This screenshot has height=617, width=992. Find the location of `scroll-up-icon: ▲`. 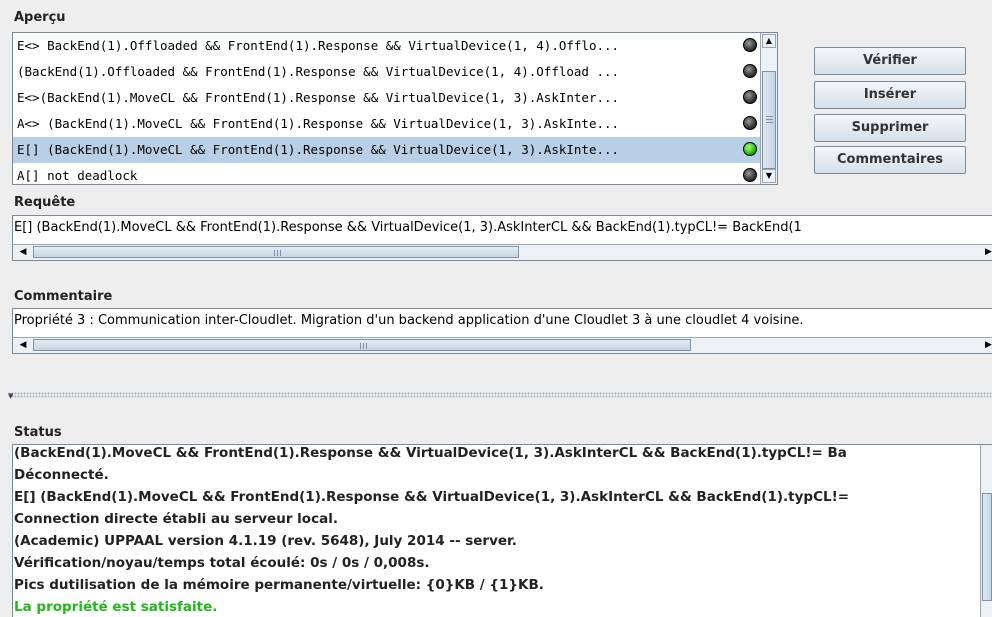

scroll-up-icon: ▲ is located at coordinates (769, 41).